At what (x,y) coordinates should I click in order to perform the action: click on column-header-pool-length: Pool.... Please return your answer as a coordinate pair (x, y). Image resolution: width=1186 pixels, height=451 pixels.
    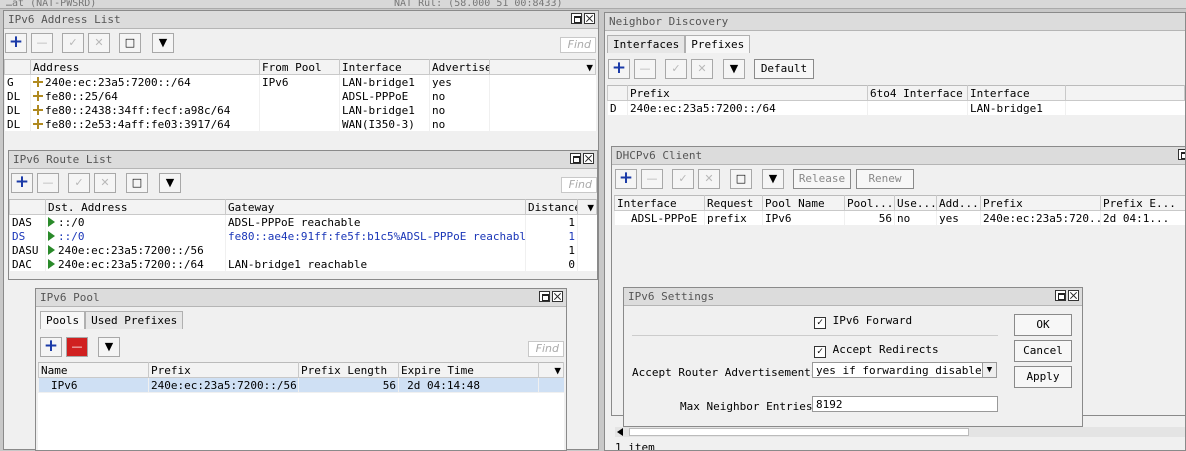
    Looking at the image, I should click on (869, 203).